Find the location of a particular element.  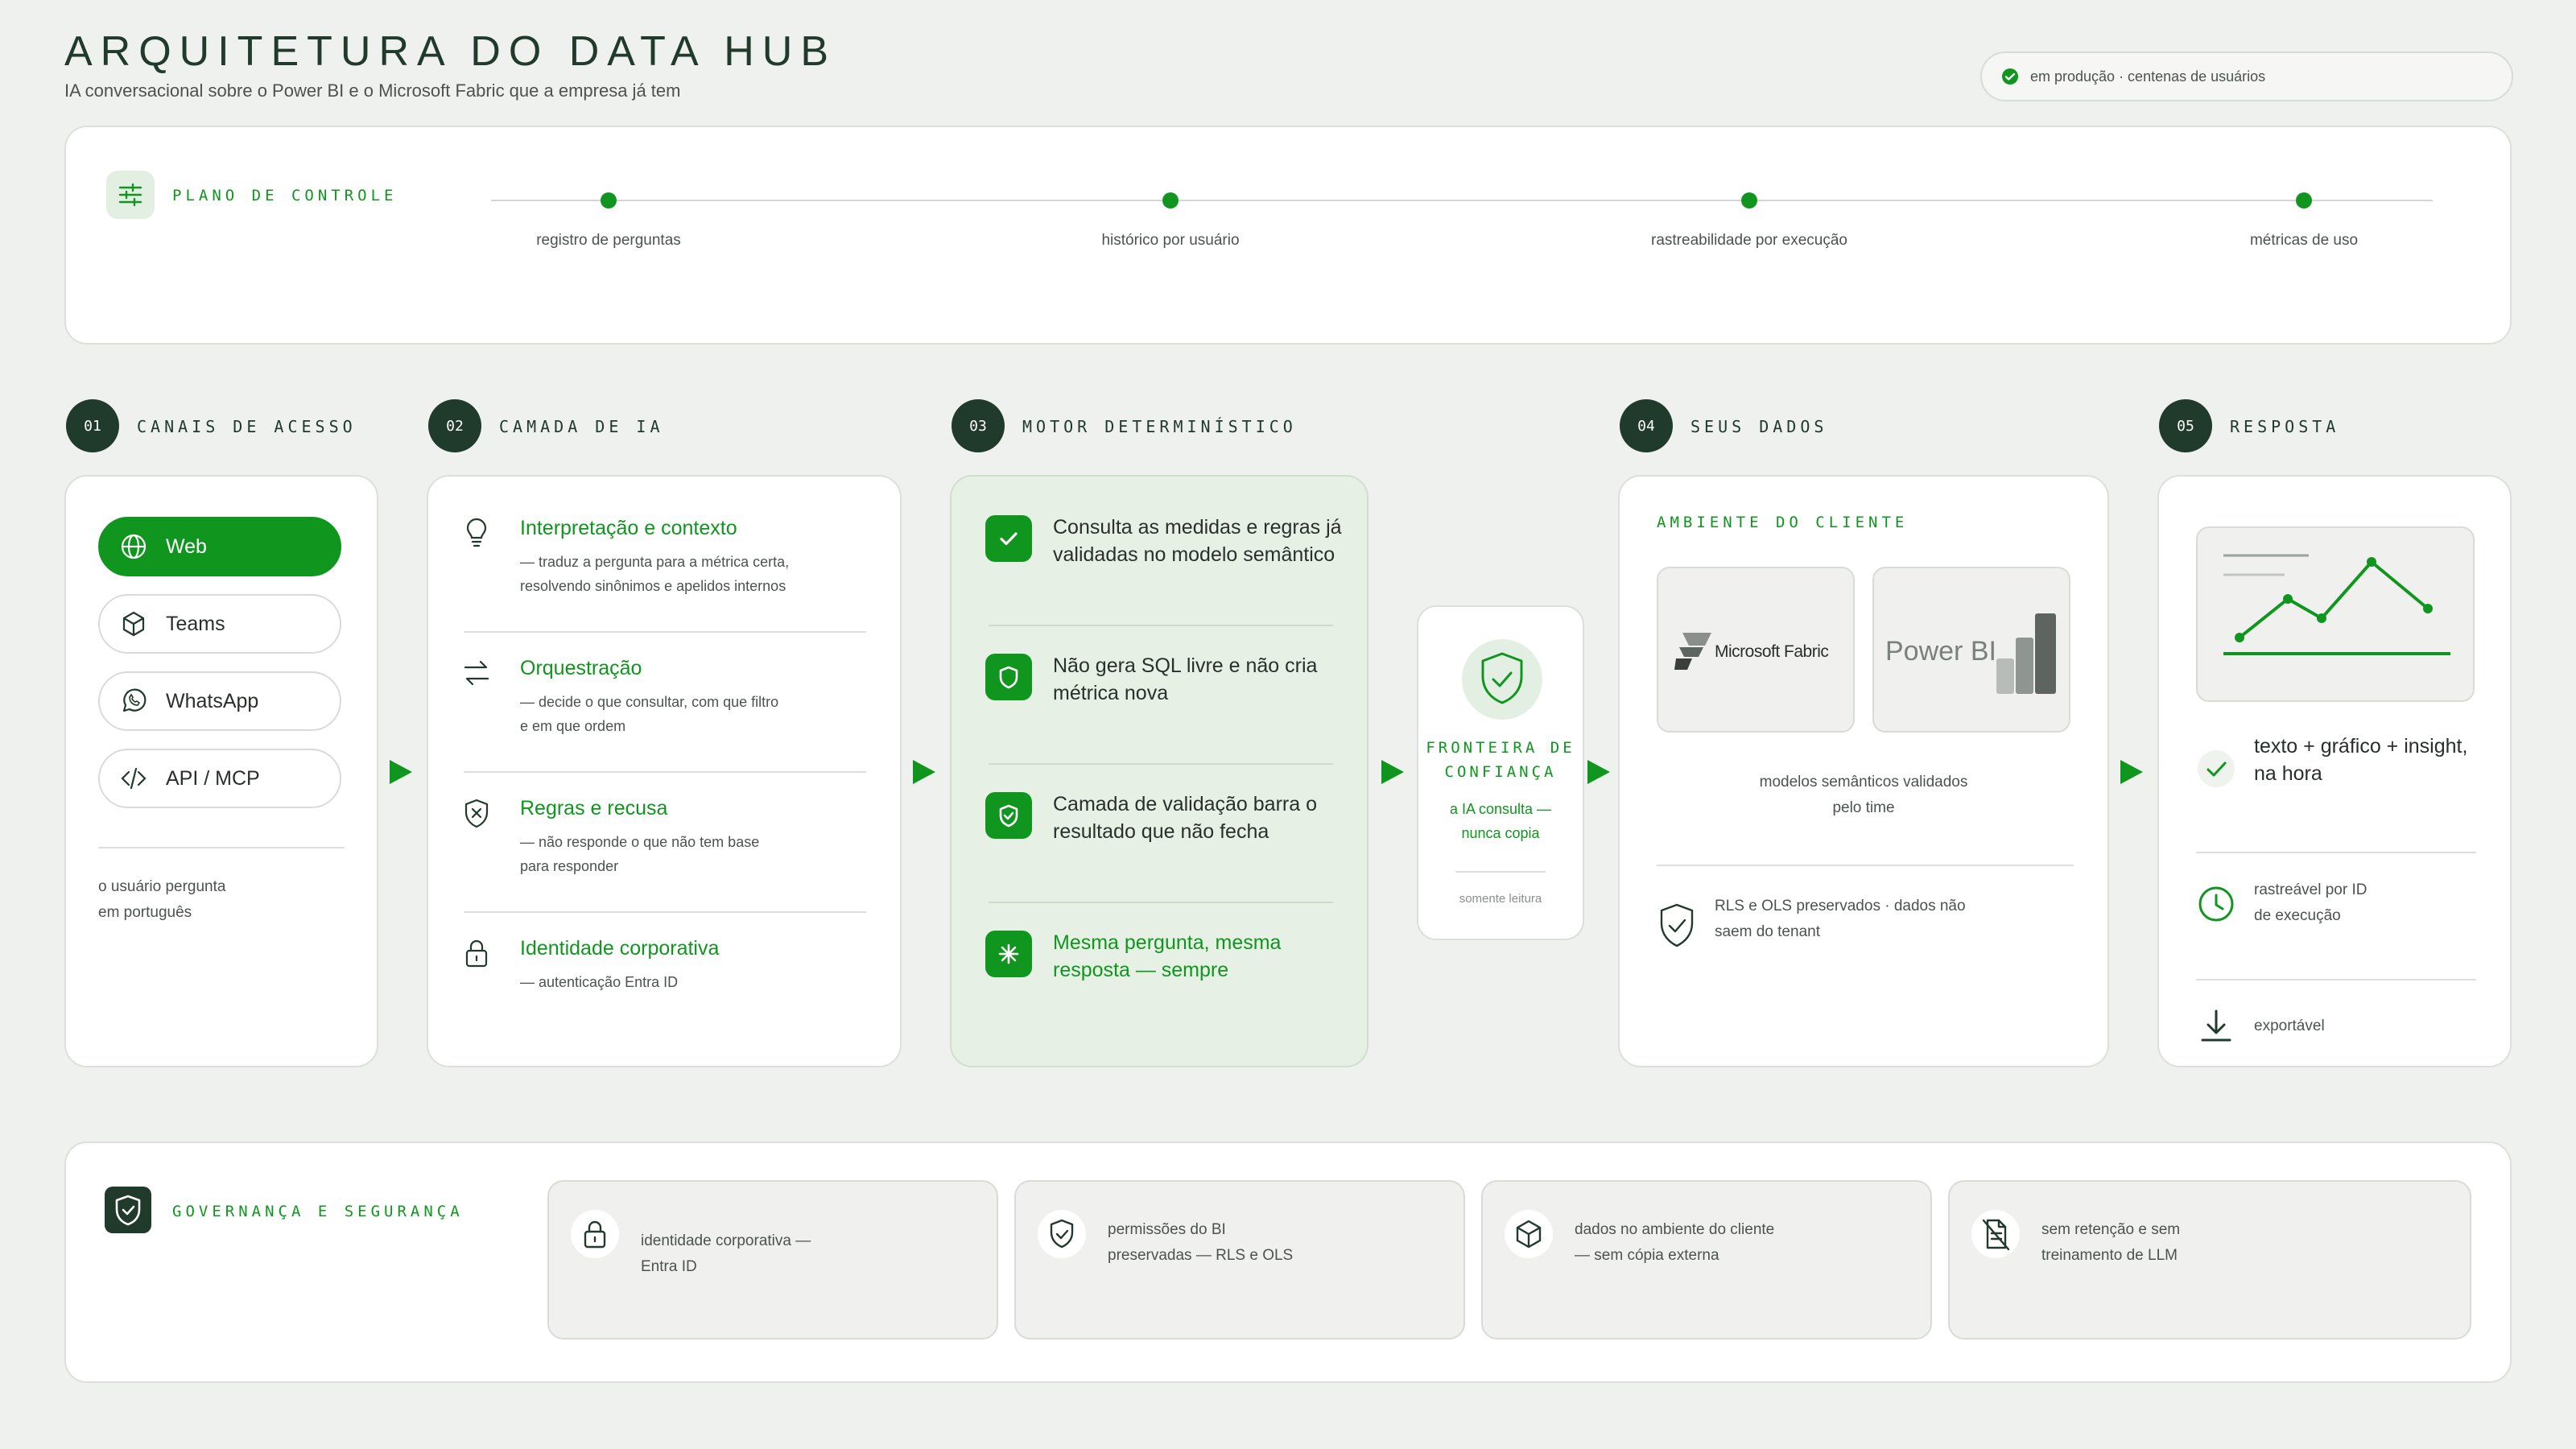

step-label: RESPOSTA is located at coordinates (2285, 426).